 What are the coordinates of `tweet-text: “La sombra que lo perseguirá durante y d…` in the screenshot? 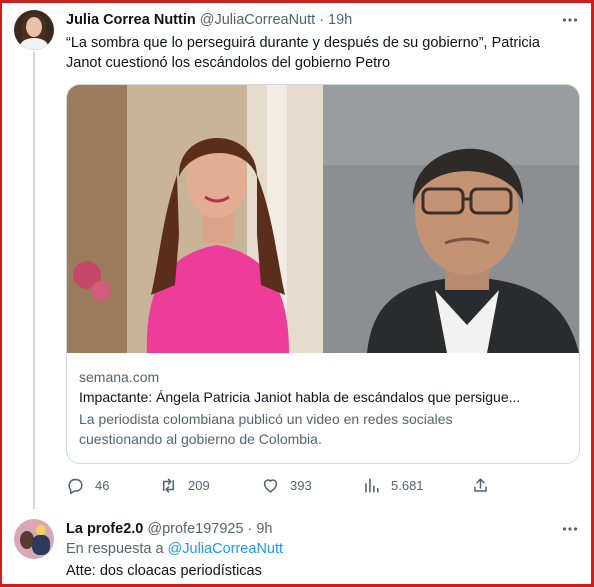 It's located at (316, 53).